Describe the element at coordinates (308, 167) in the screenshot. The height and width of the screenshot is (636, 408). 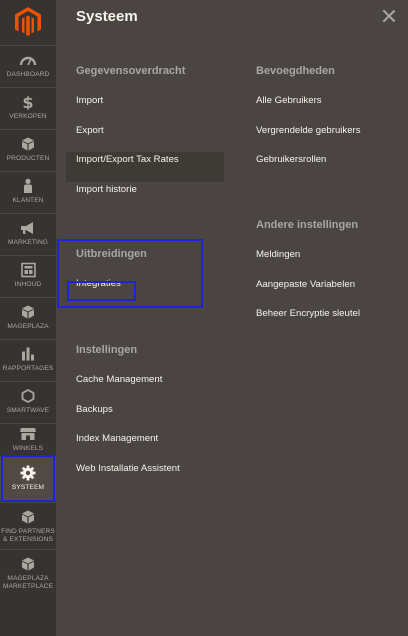
I see `menu-link-gebruikersrollen: Gebruikersrollen` at that location.